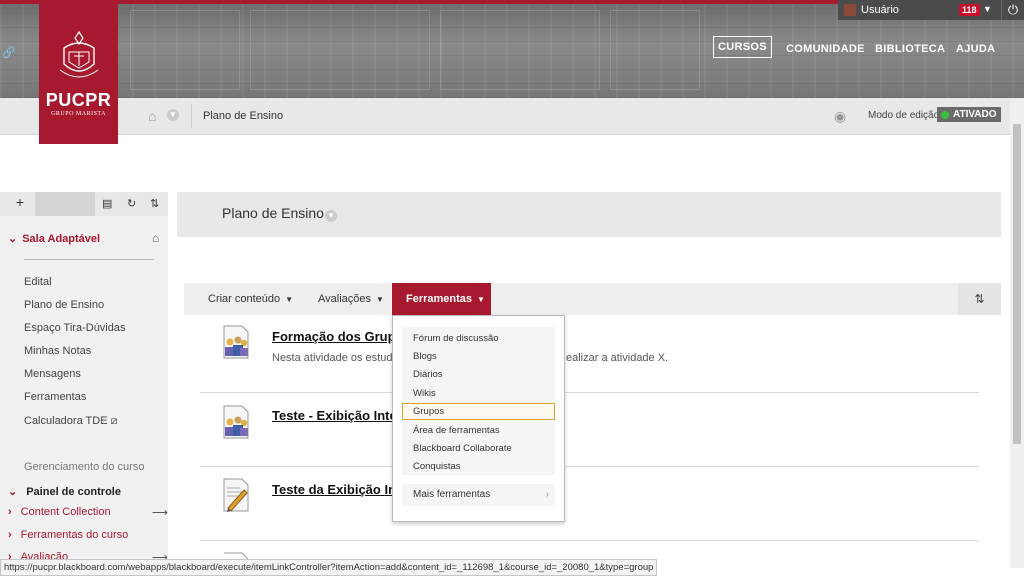  What do you see at coordinates (825, 49) in the screenshot?
I see `nav-comunidade: COMUNIDADE` at bounding box center [825, 49].